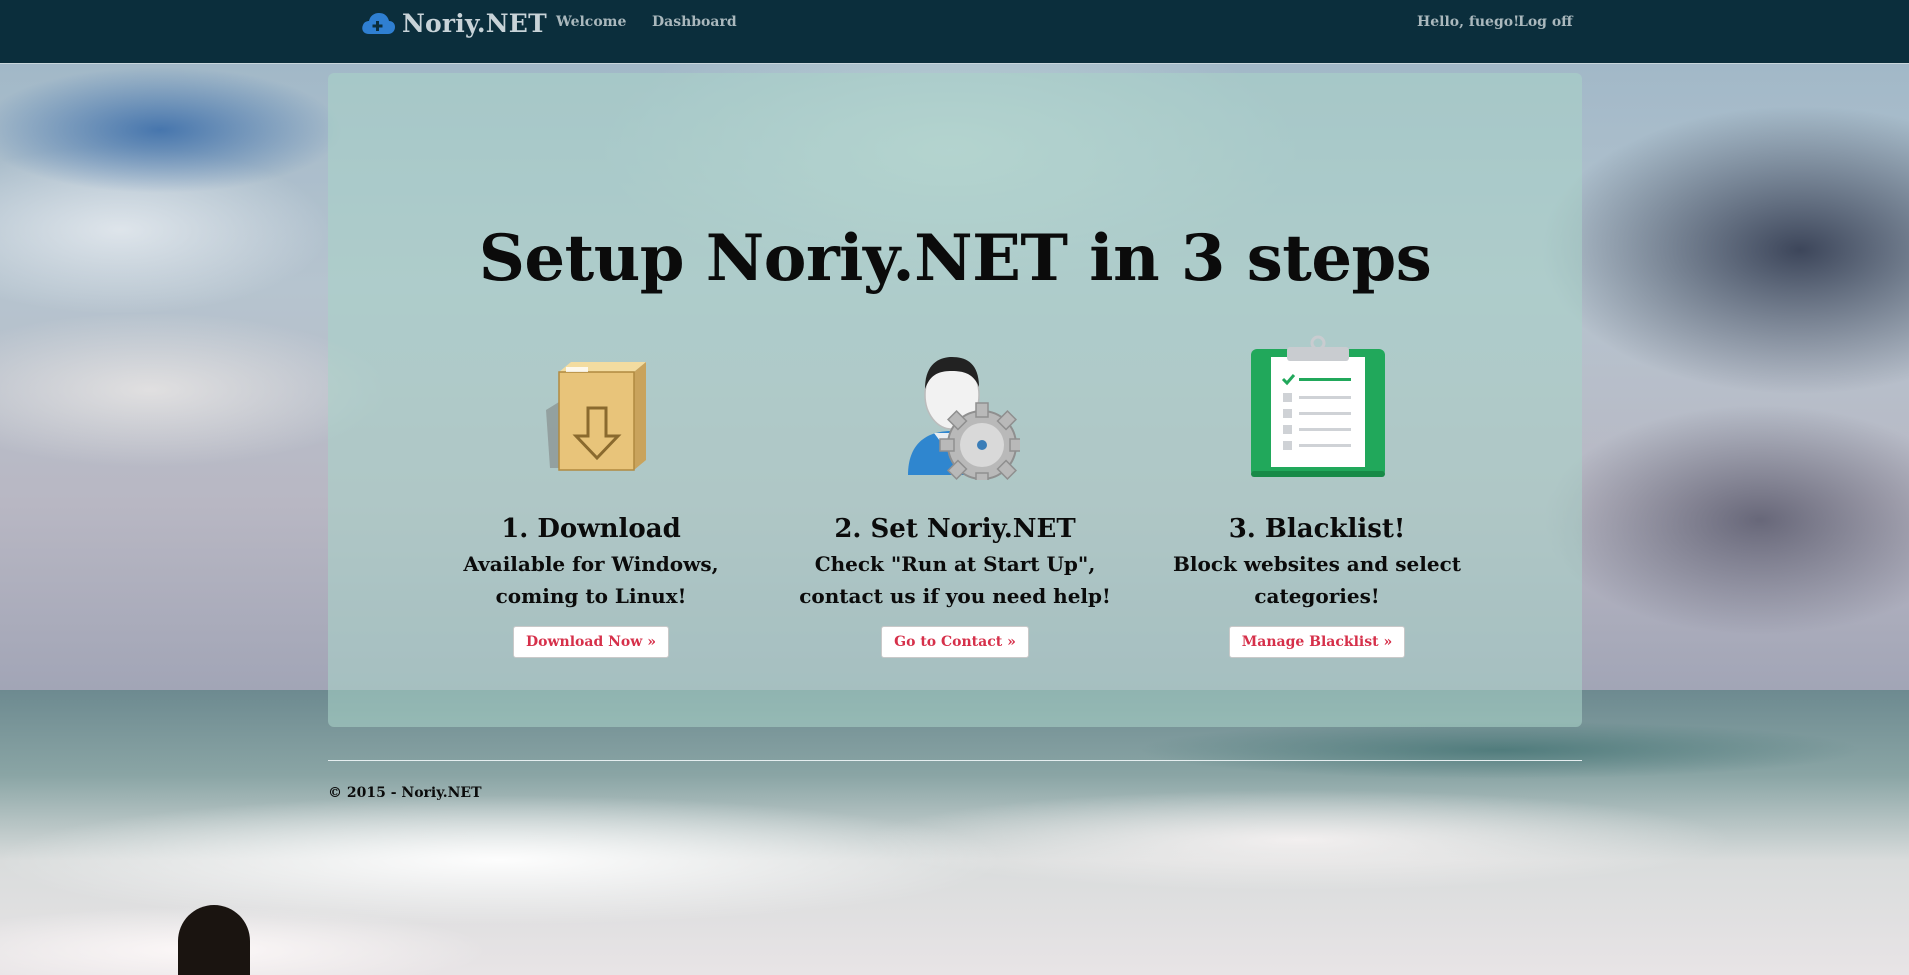 Image resolution: width=1909 pixels, height=975 pixels. I want to click on go-to-contact-button: Go to Contact », so click(955, 642).